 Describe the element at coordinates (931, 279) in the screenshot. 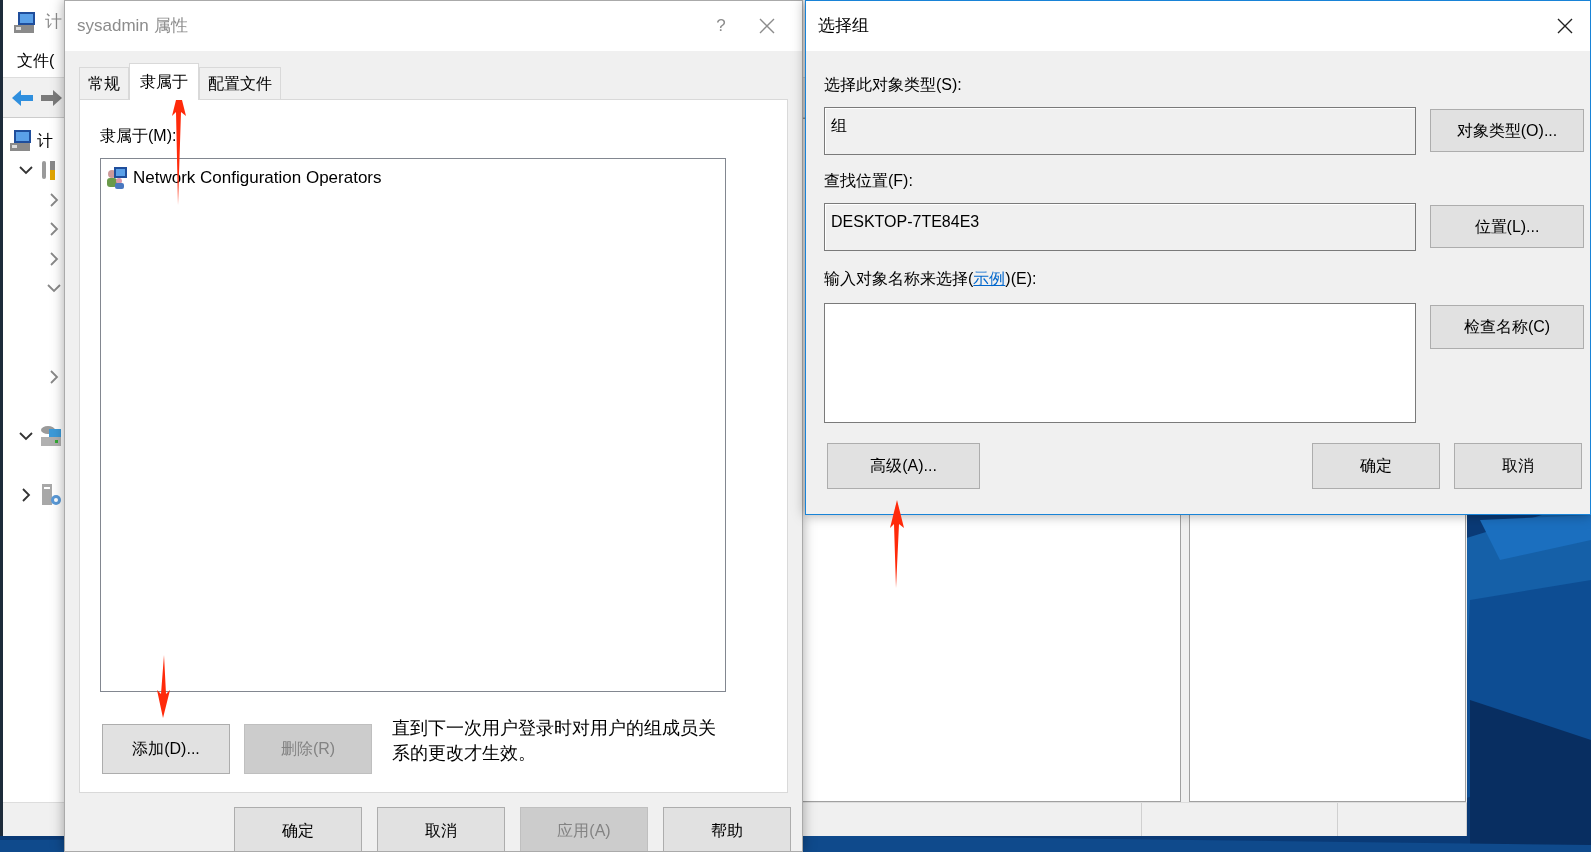

I see `field-label: 输入对象名称来选择(示例)(E):` at that location.